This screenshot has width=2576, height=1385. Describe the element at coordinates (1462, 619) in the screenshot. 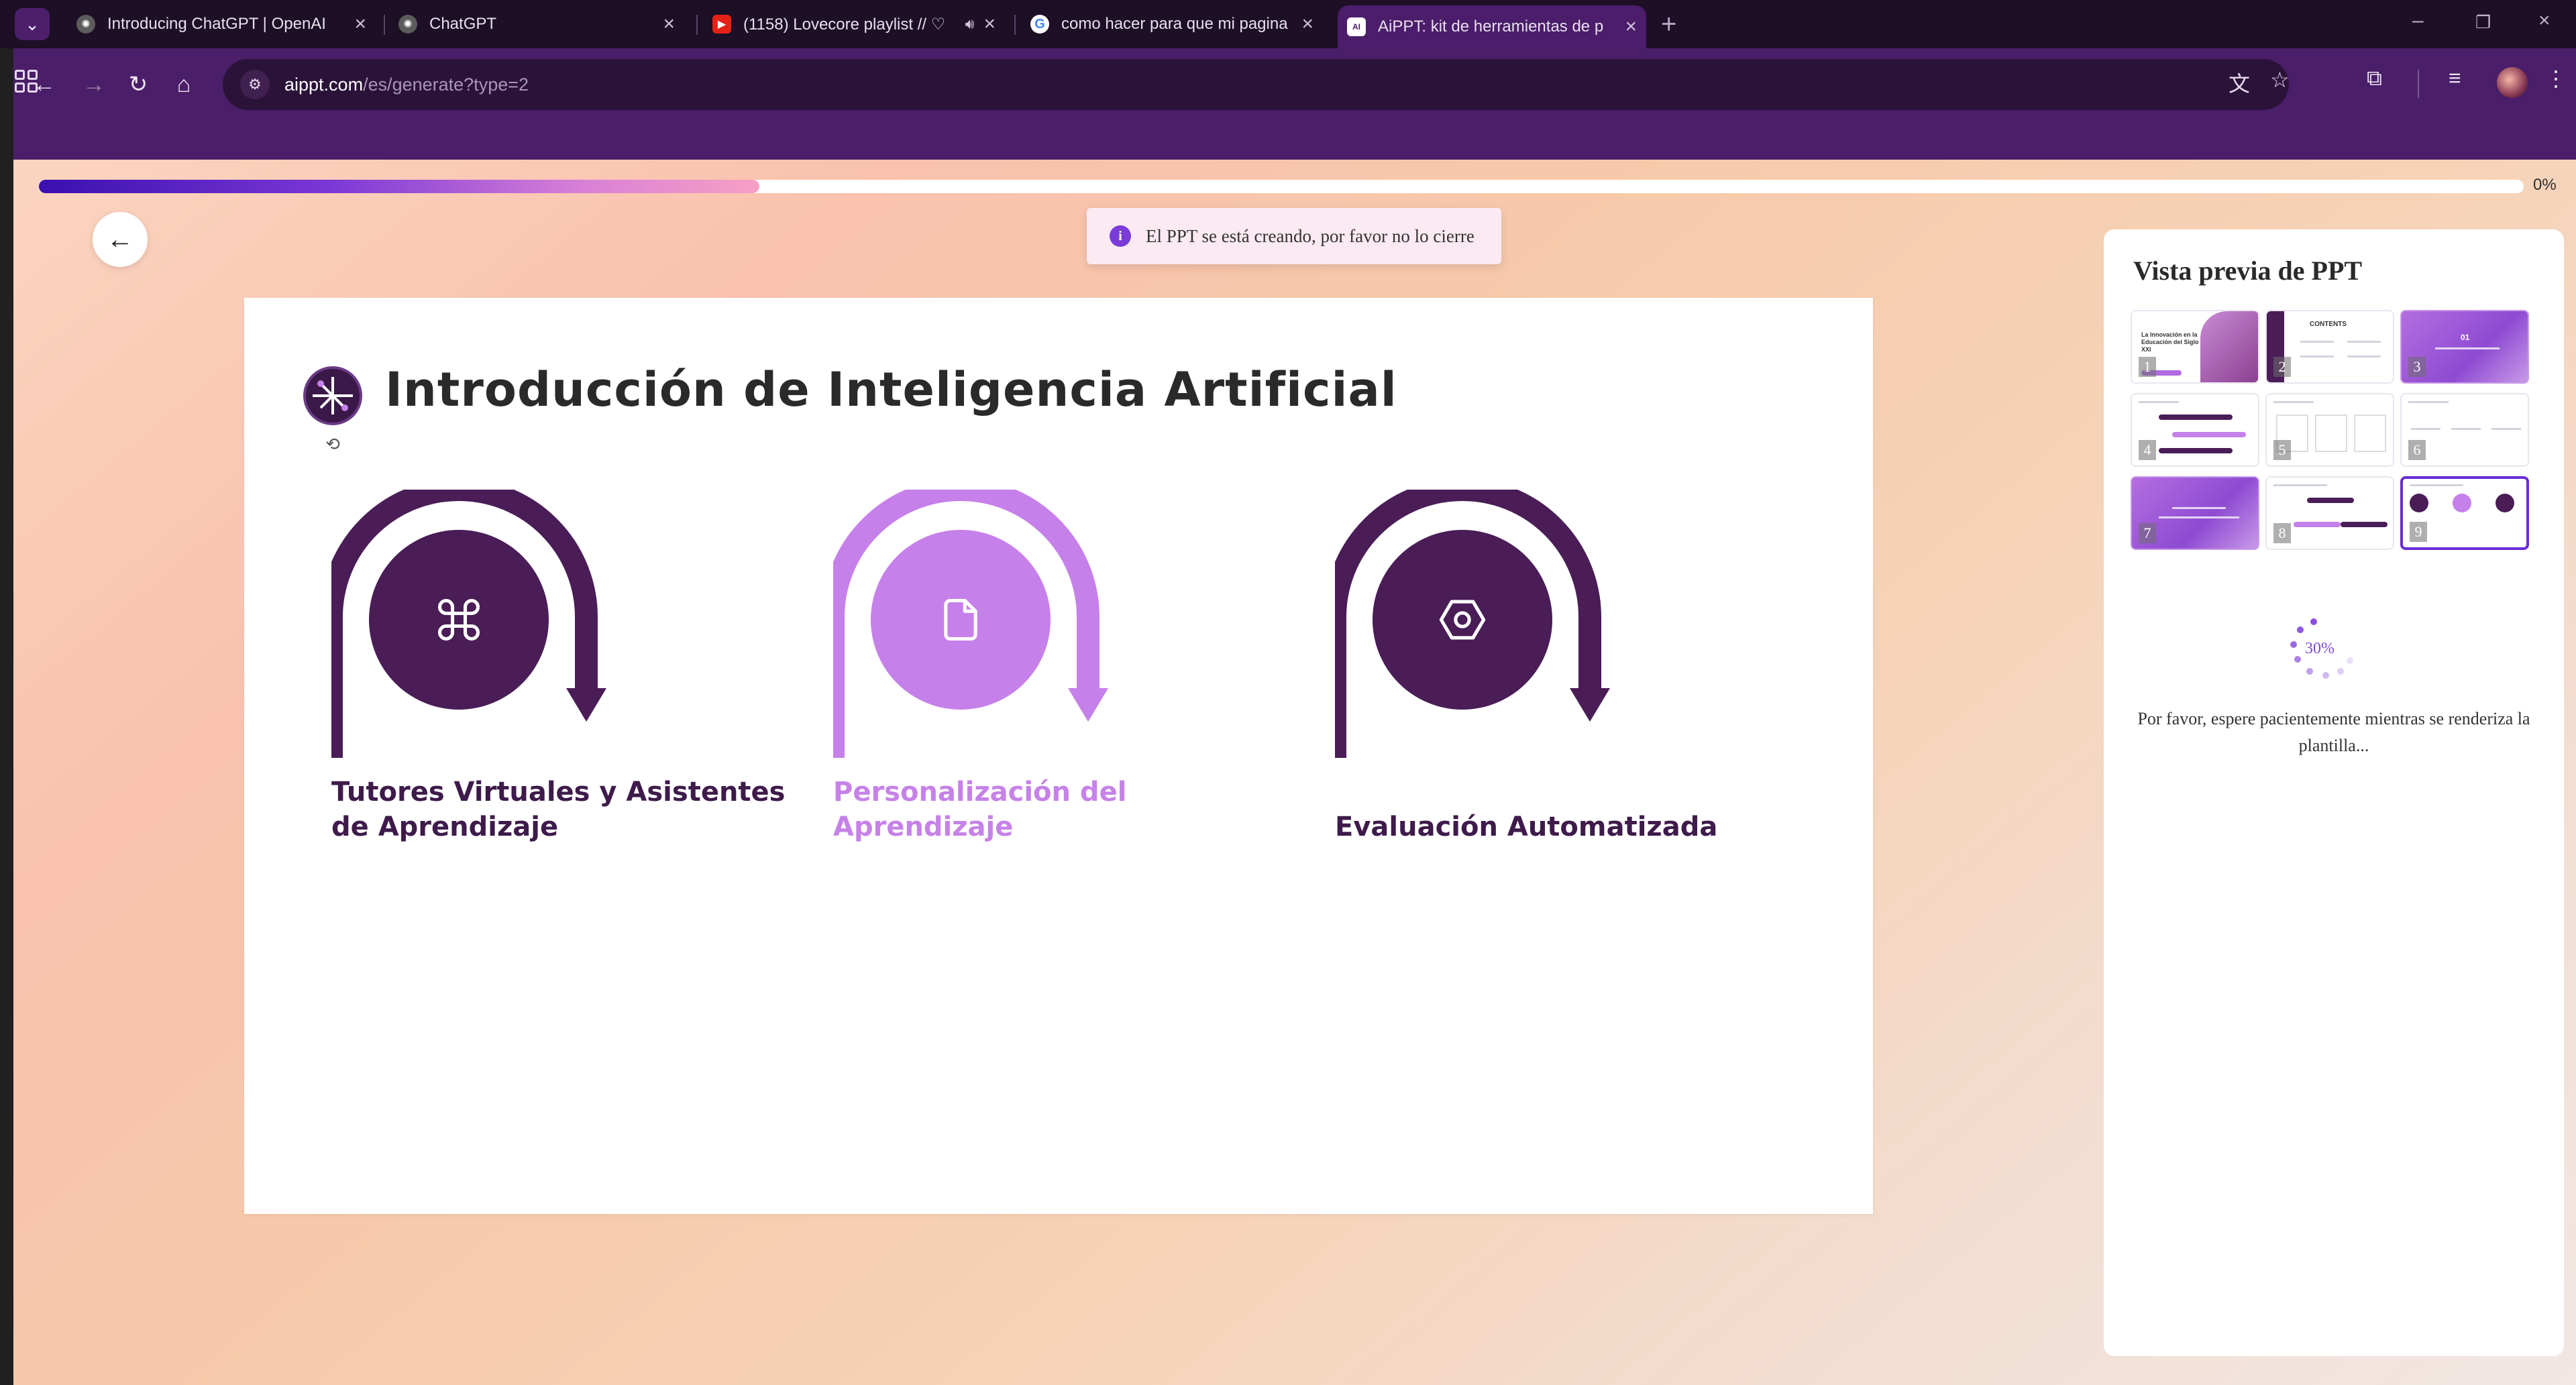

I see `hexagon-icon` at that location.